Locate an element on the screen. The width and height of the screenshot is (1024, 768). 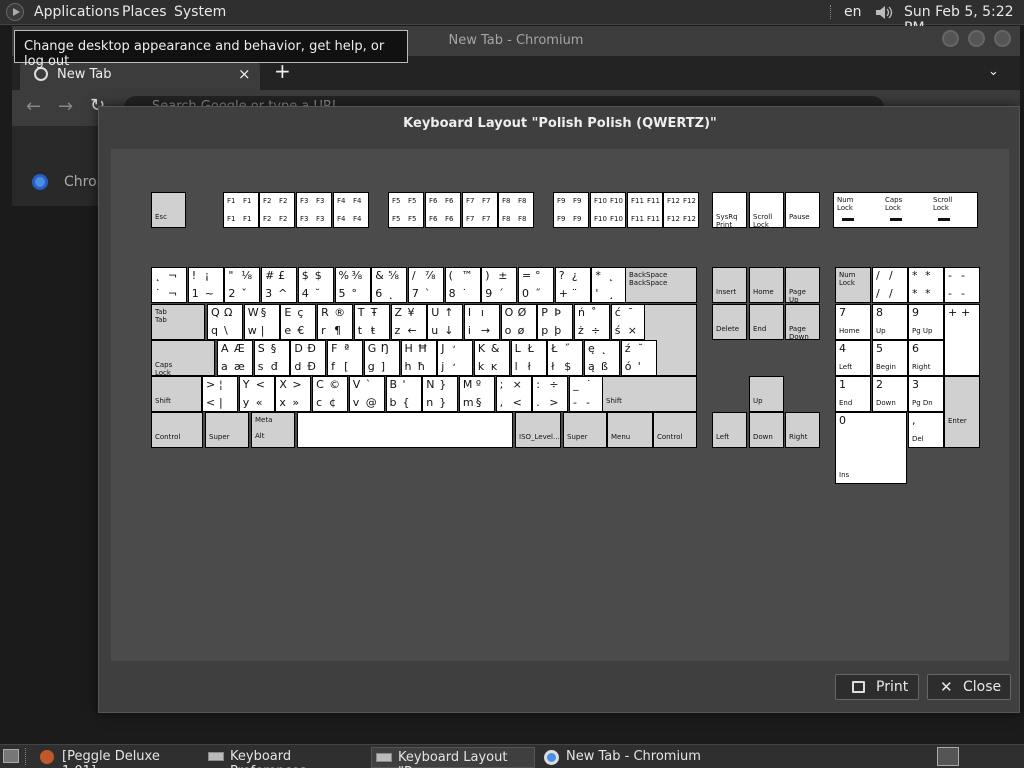
tab-title: New Tab is located at coordinates (84, 74).